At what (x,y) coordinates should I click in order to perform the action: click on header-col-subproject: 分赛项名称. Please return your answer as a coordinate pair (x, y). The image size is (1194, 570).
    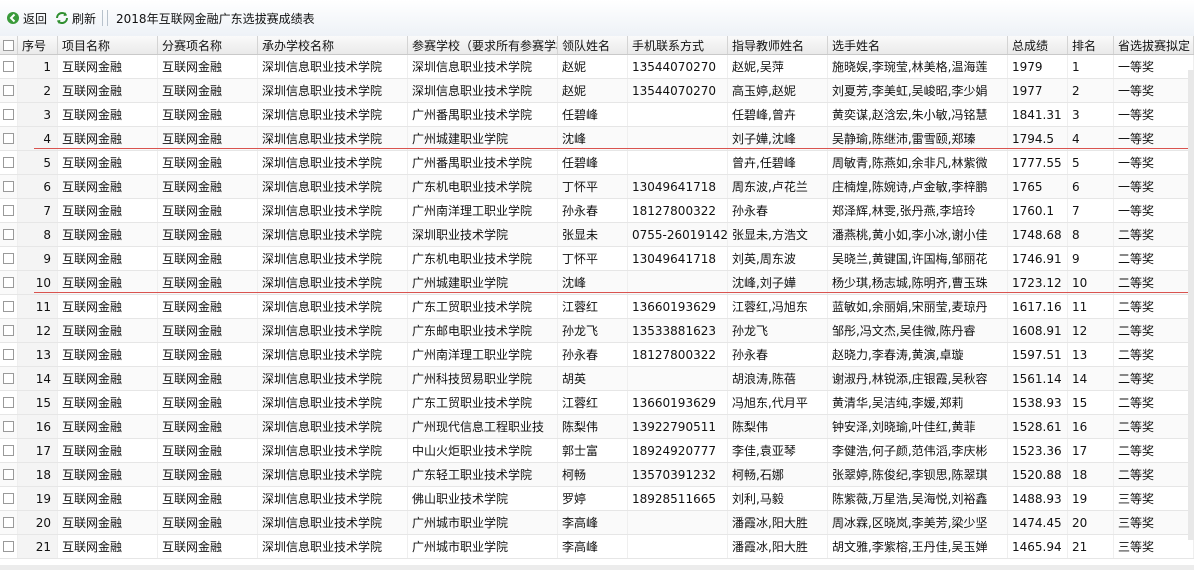
    Looking at the image, I should click on (208, 45).